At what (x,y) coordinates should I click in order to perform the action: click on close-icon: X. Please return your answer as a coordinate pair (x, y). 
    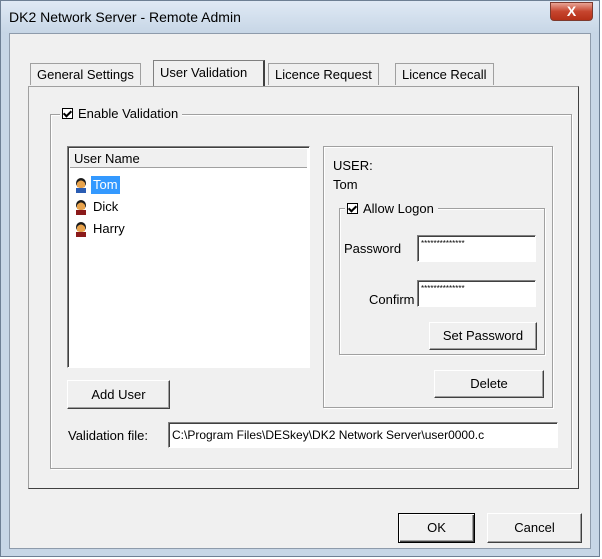
    Looking at the image, I should click on (571, 11).